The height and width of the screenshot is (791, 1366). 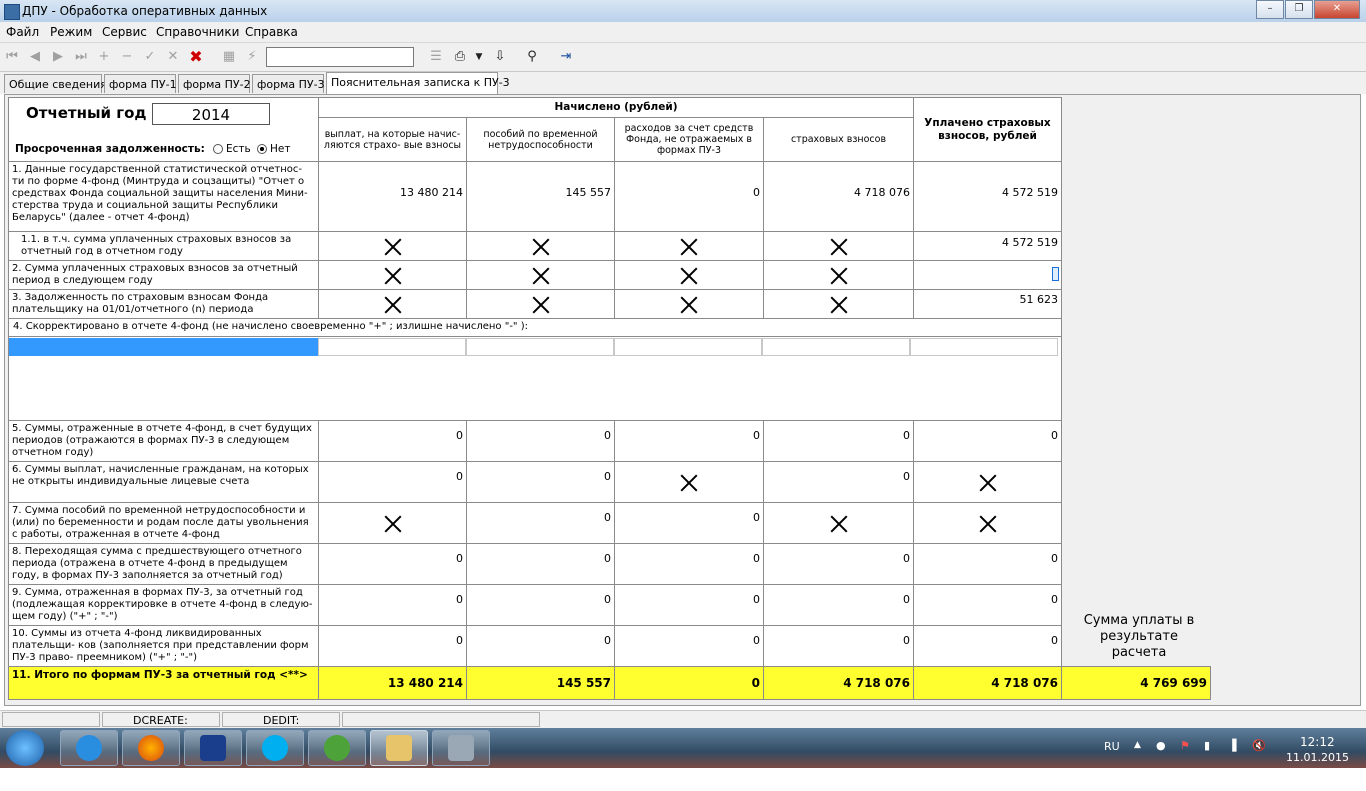 What do you see at coordinates (689, 564) in the screenshot?
I see `row8-expenses-value: 0` at bounding box center [689, 564].